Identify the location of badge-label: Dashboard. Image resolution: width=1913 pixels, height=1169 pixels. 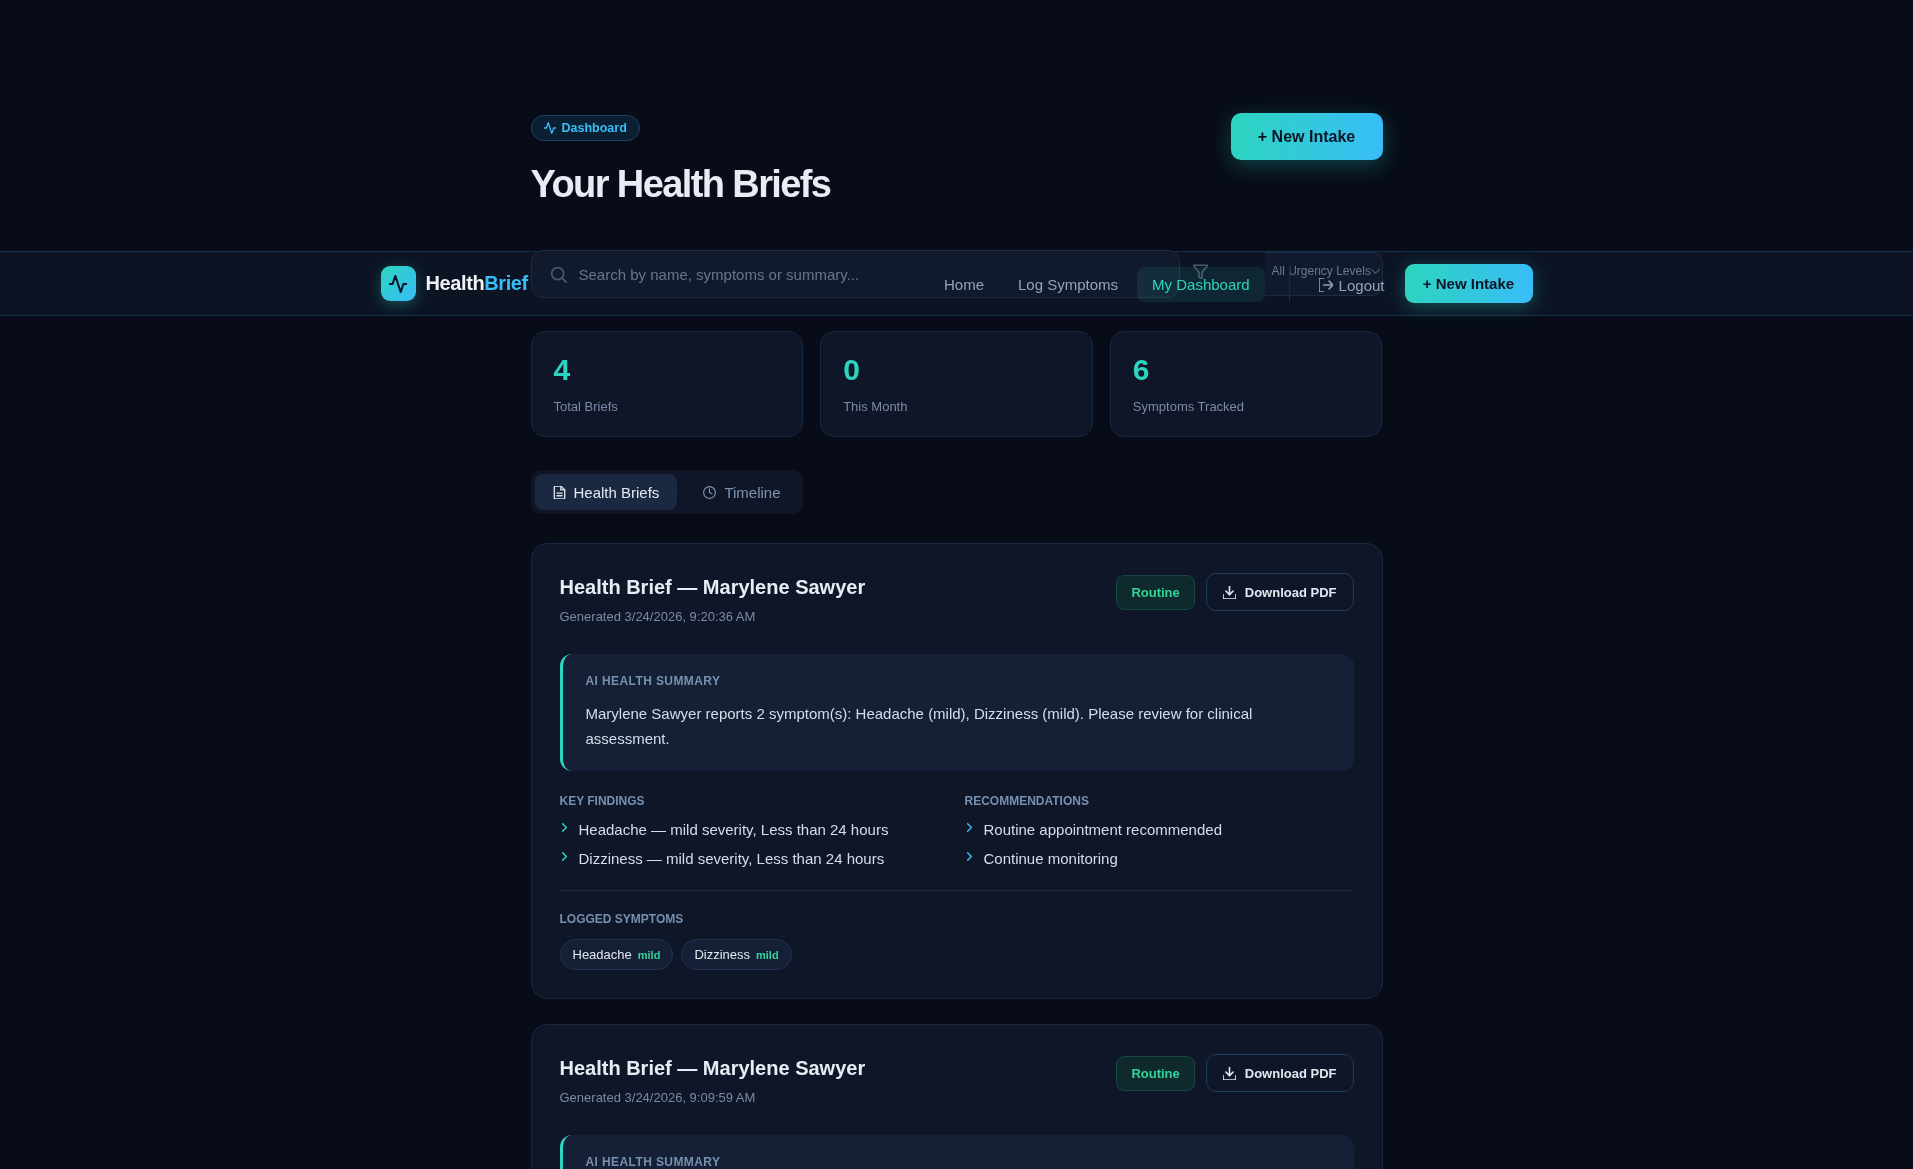
(594, 128).